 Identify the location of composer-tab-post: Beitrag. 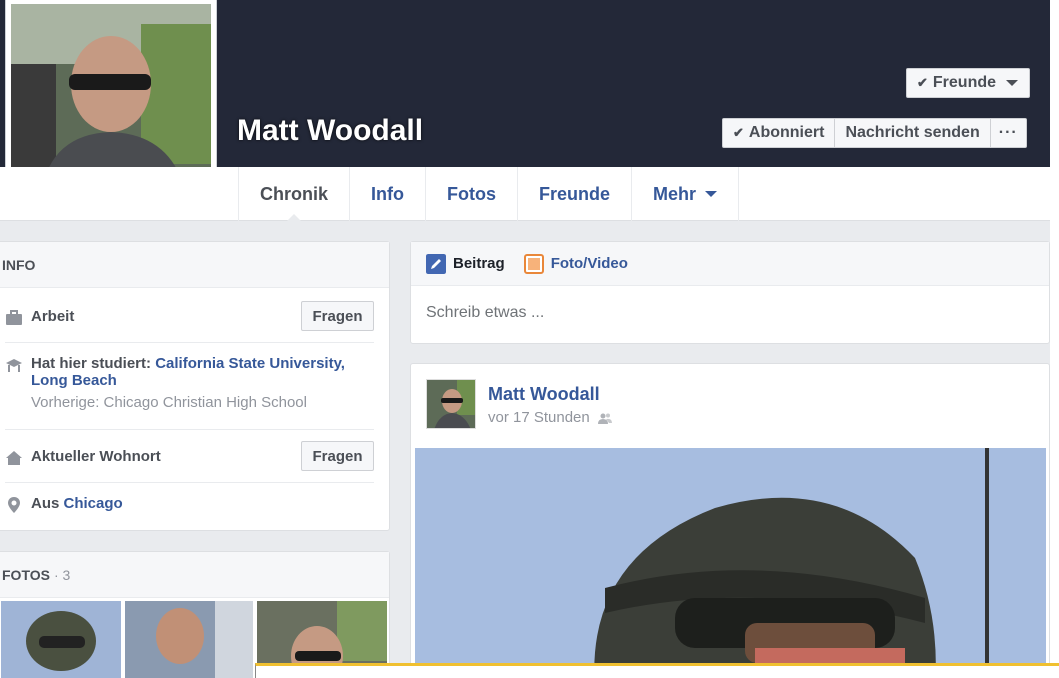
(465, 263).